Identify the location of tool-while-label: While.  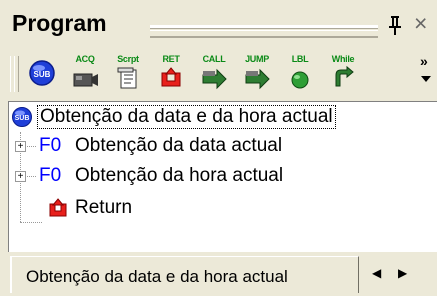
(343, 59).